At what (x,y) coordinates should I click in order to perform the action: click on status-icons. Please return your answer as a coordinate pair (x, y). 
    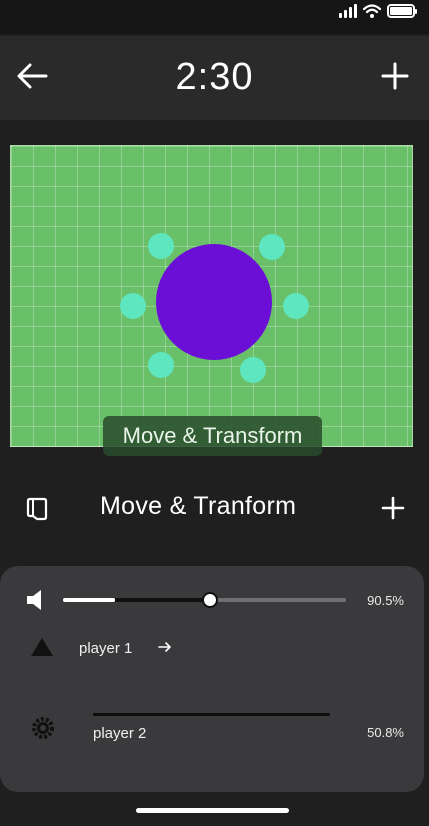
    Looking at the image, I should click on (378, 11).